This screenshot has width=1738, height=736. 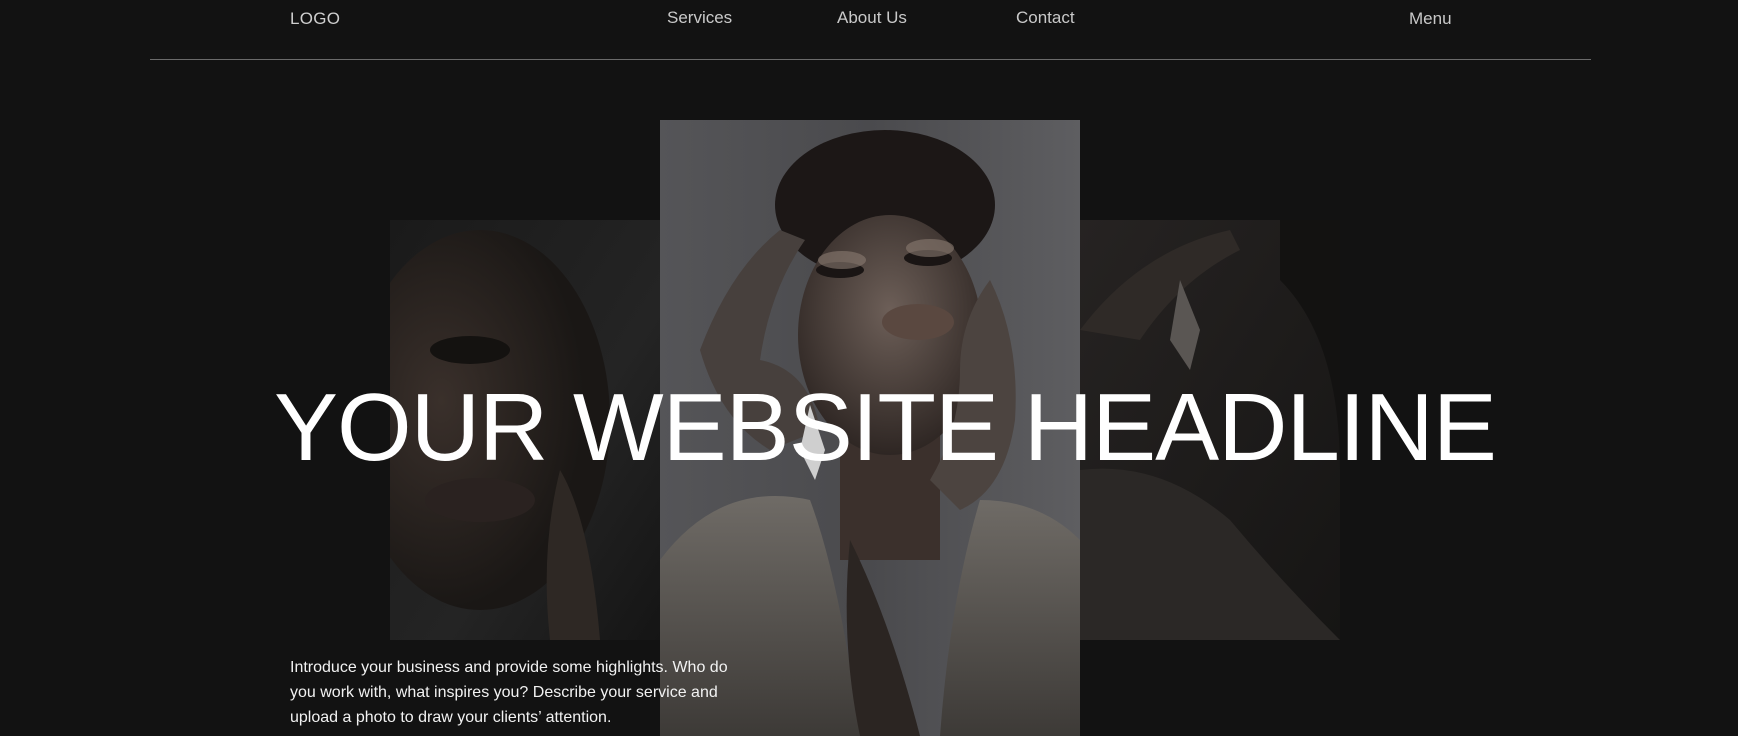 I want to click on nav-link-services: Services, so click(x=699, y=18).